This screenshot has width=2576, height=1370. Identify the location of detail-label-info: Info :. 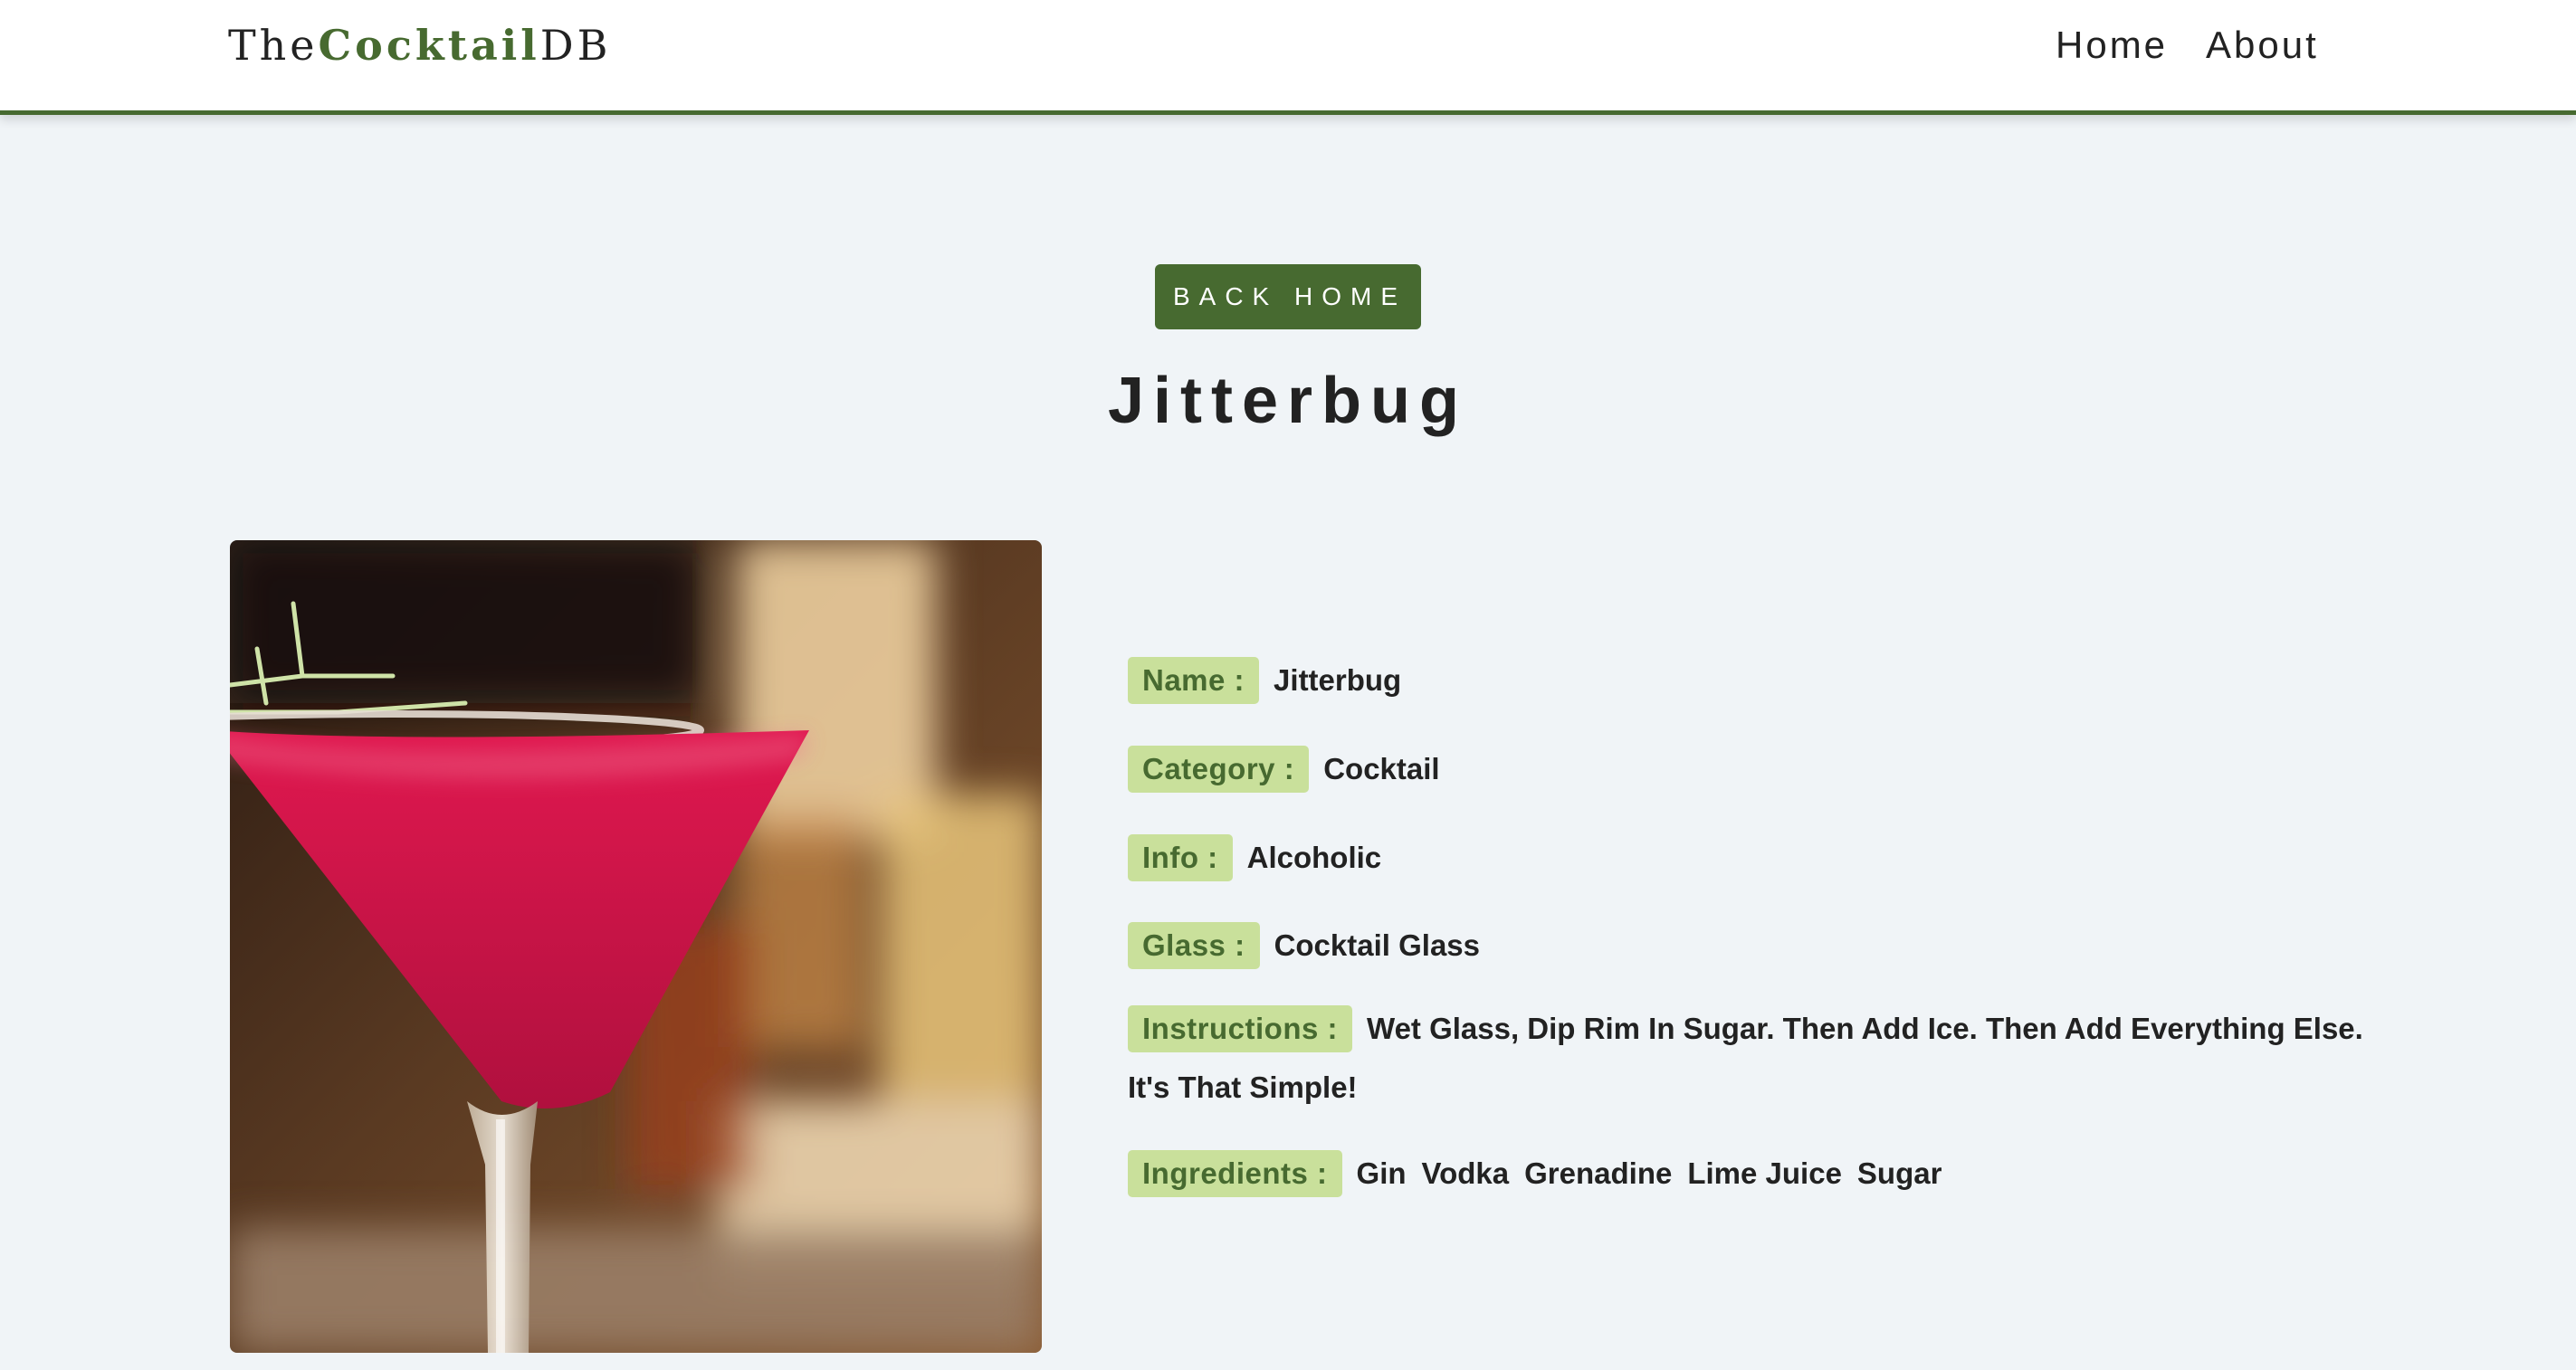
(1181, 857).